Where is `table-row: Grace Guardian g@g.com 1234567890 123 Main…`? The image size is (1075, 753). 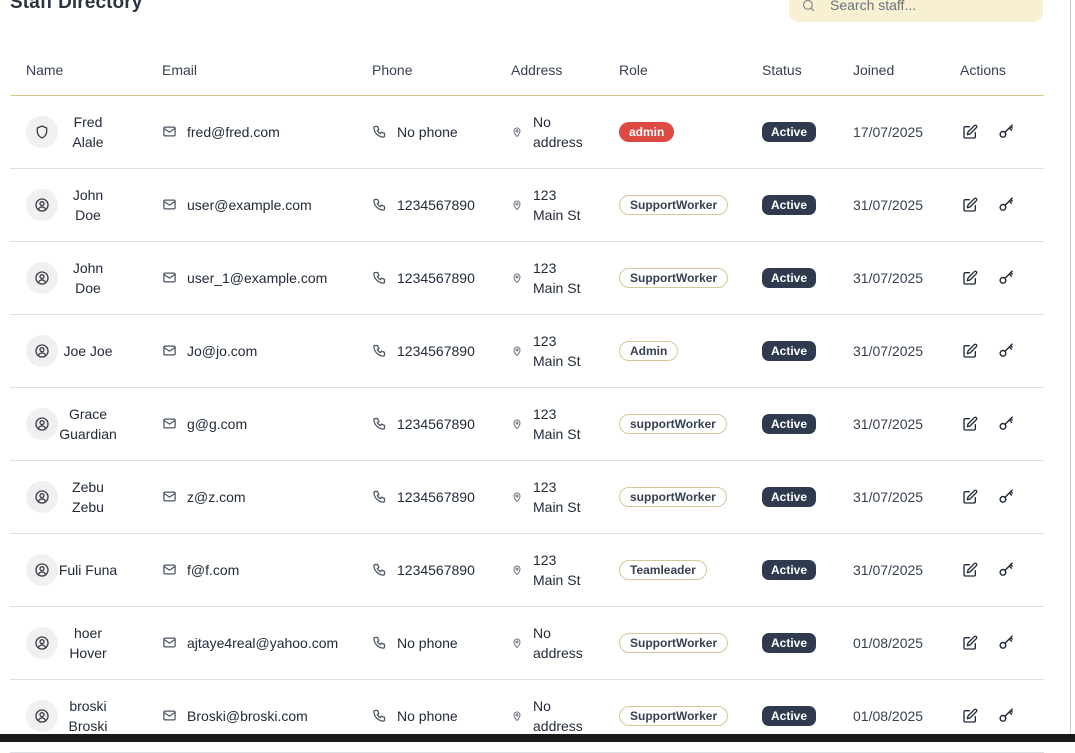 table-row: Grace Guardian g@g.com 1234567890 123 Main… is located at coordinates (527, 424).